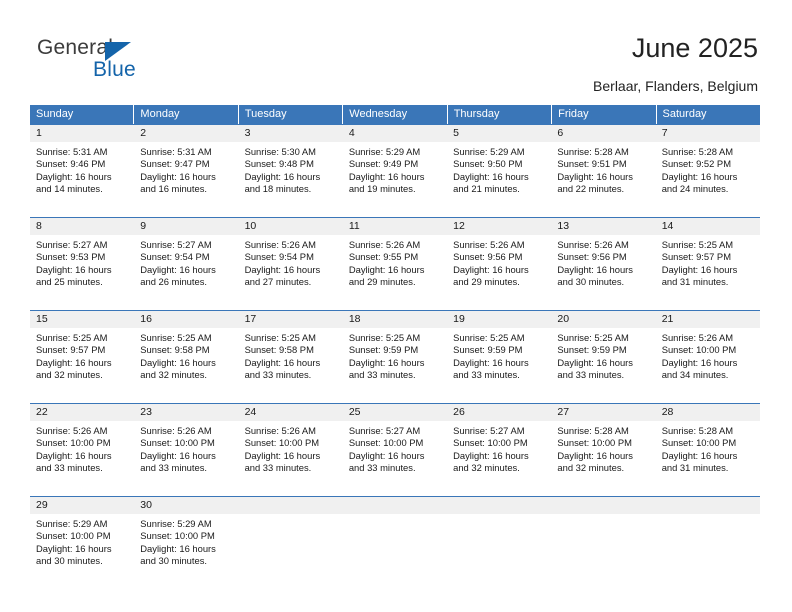 Image resolution: width=792 pixels, height=612 pixels. I want to click on brand-name-general: General, so click(75, 47).